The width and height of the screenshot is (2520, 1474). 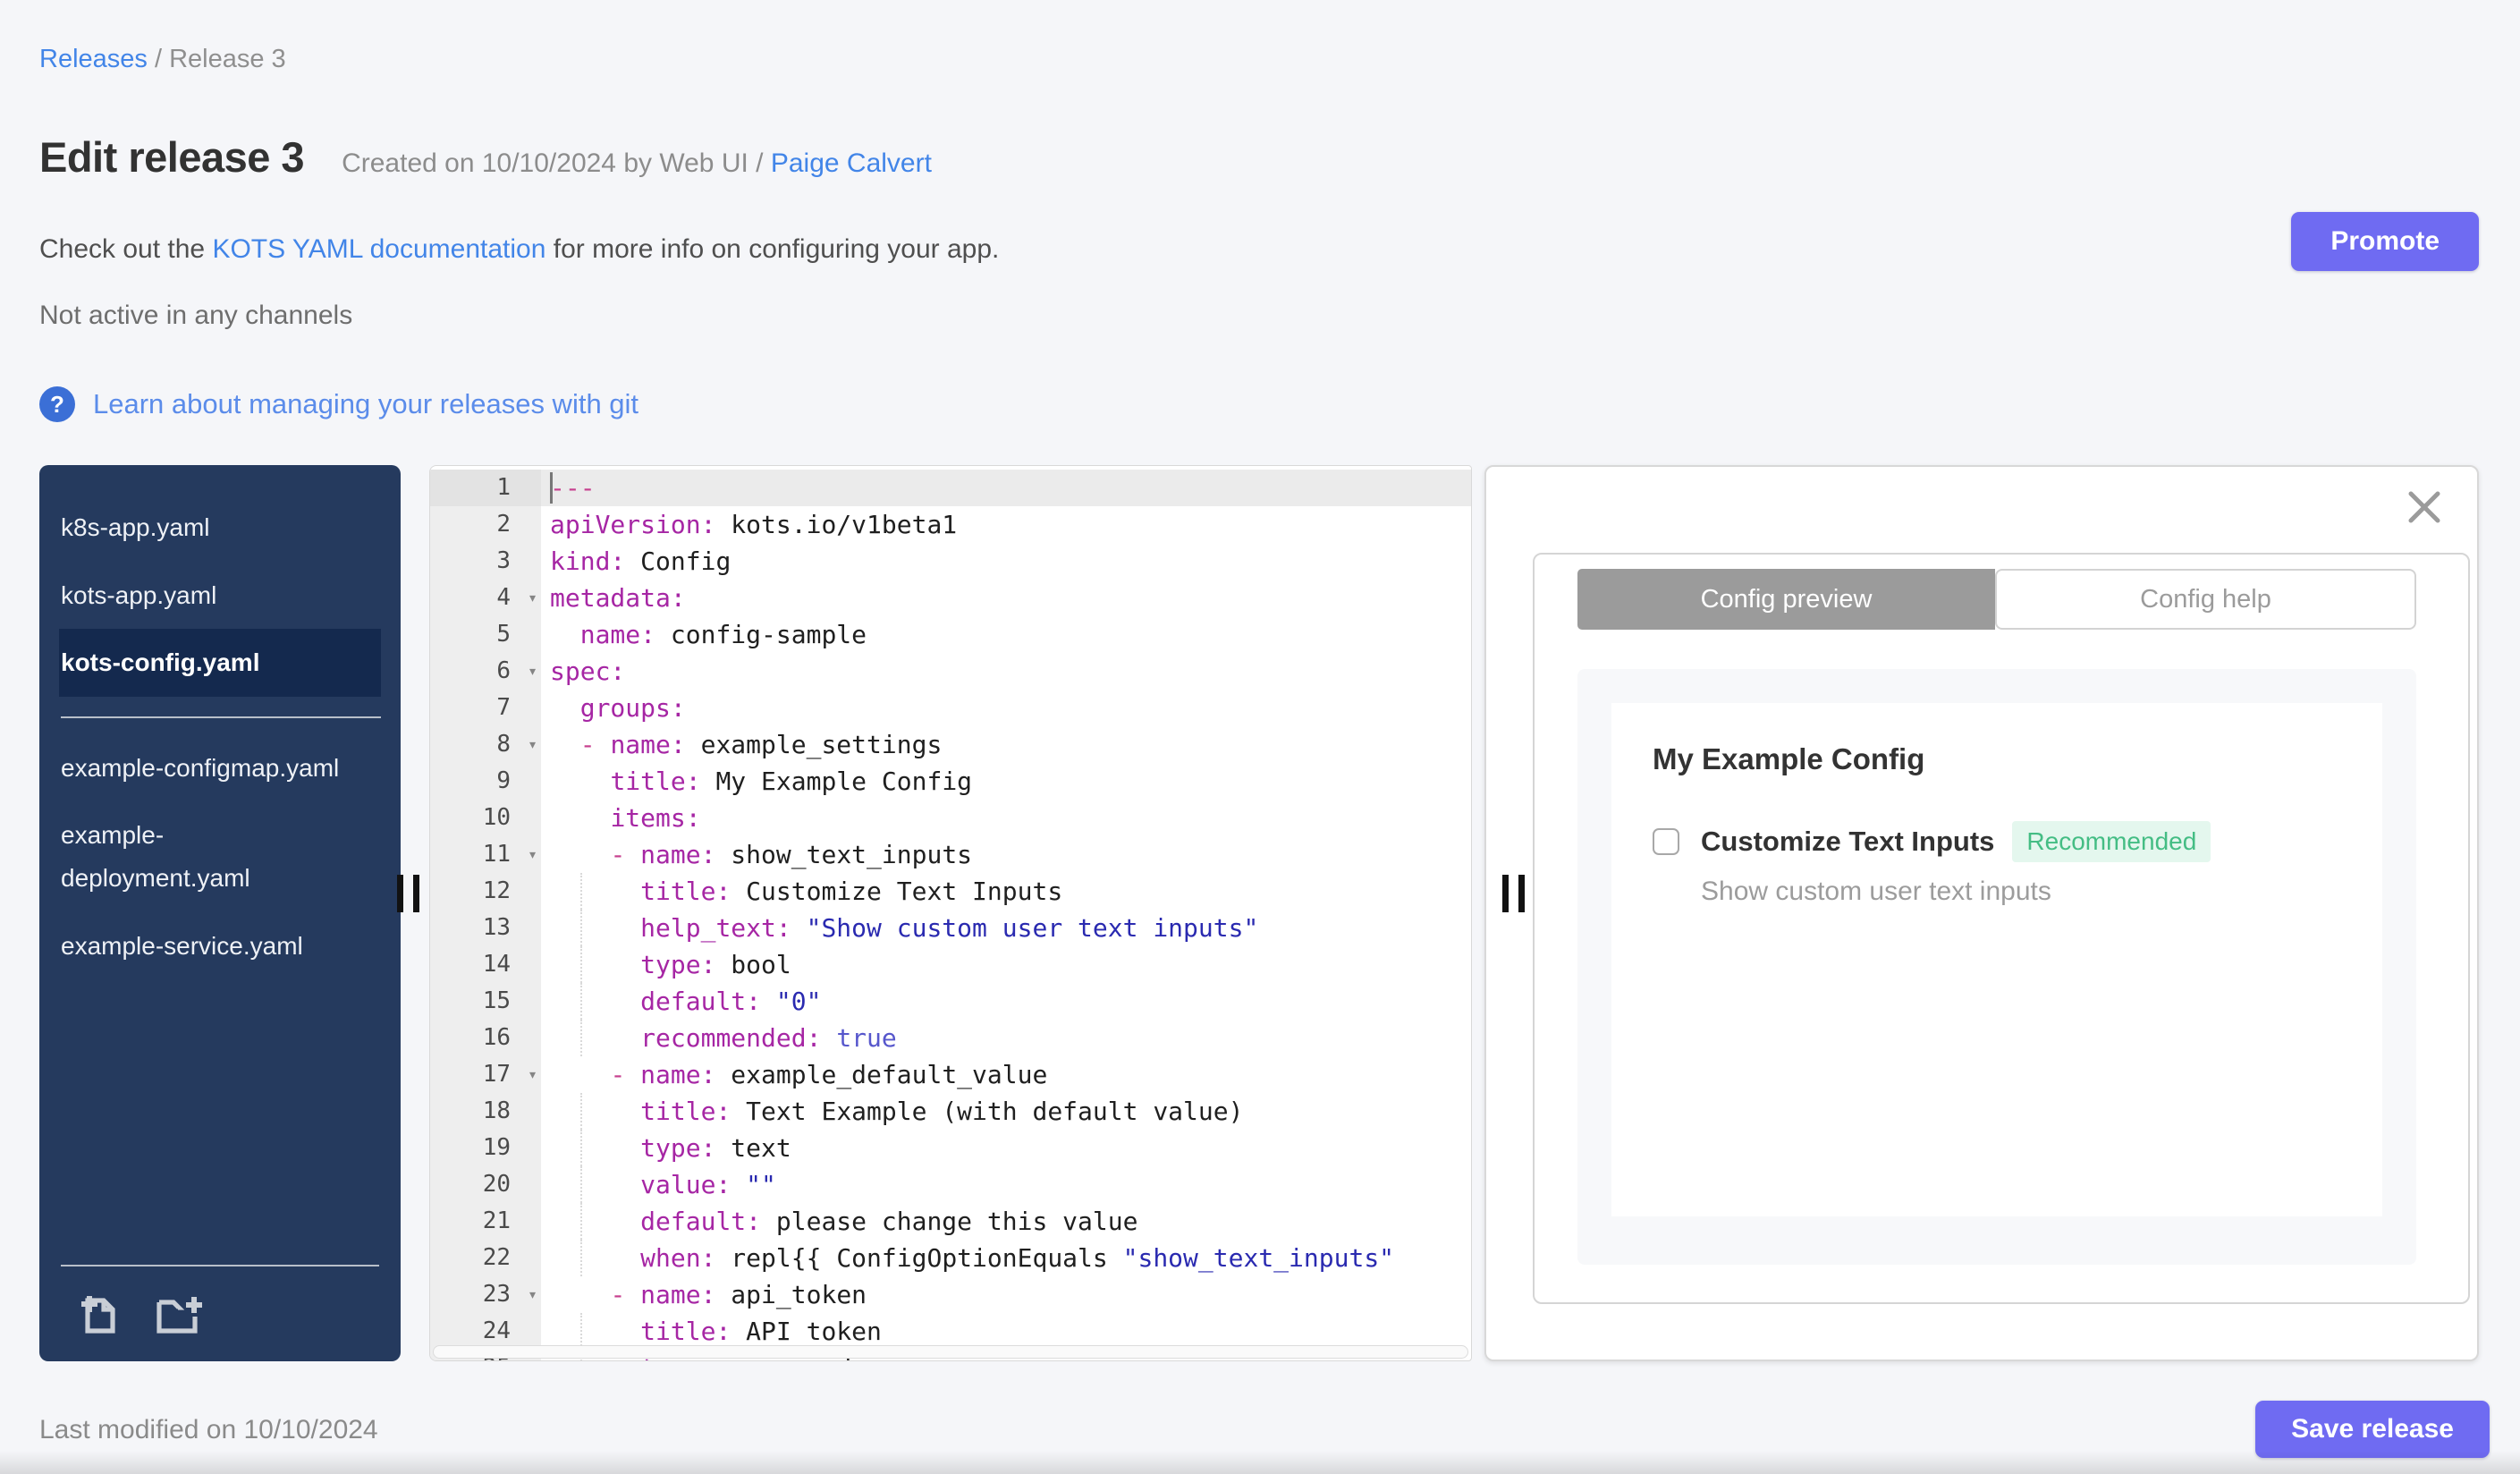 I want to click on code-line-21: 21 default: please change this value, so click(x=951, y=1221).